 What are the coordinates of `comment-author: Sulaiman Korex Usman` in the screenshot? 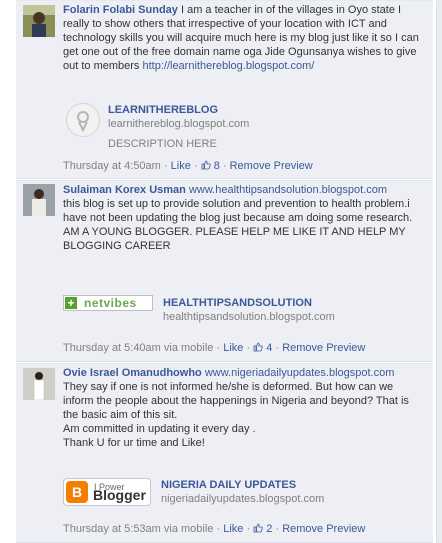 It's located at (124, 190).